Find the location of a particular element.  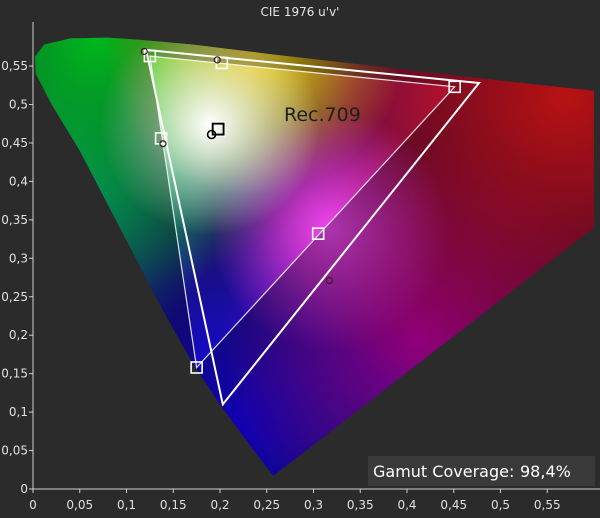

x-tick-label: 0,15 is located at coordinates (173, 505).